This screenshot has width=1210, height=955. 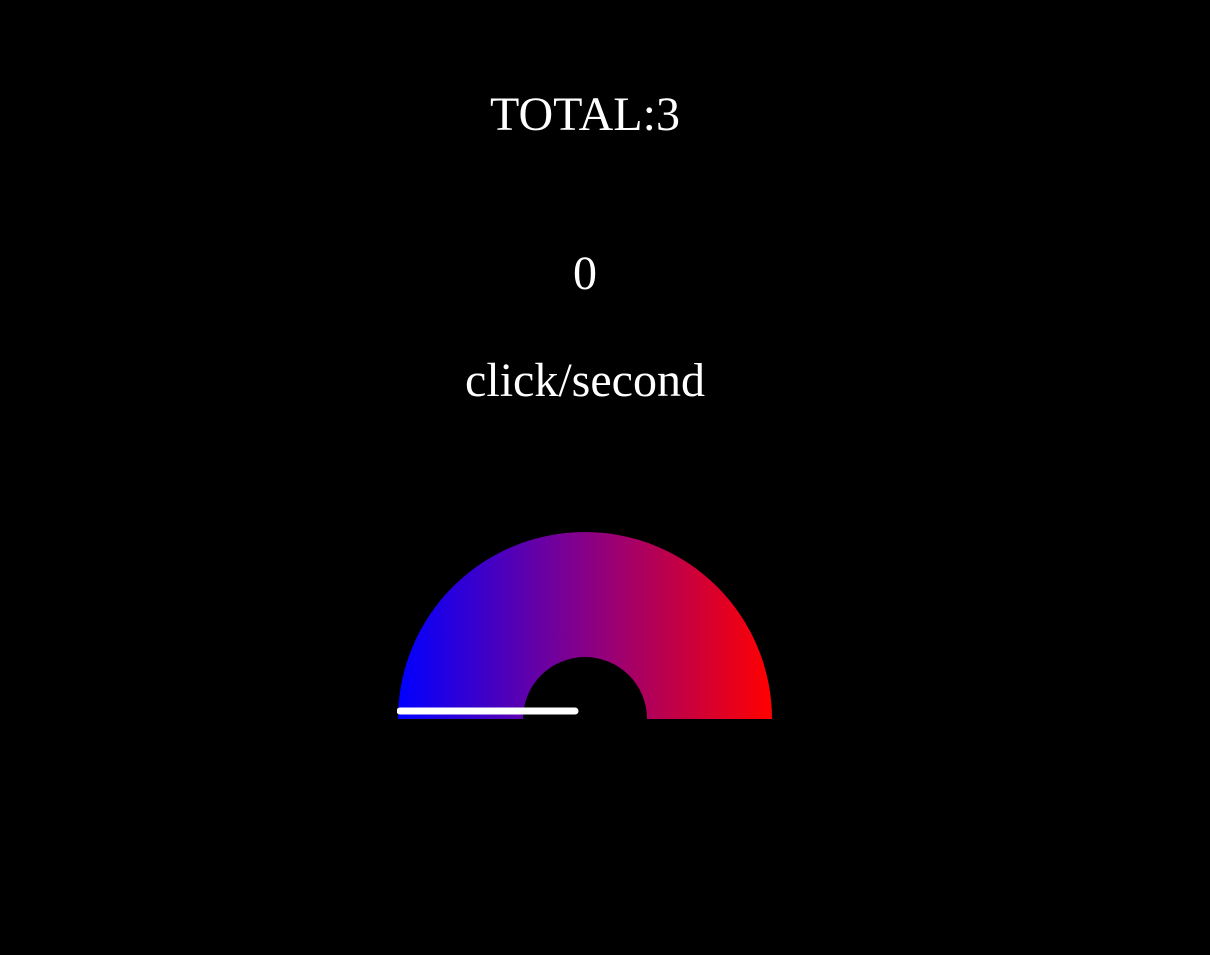 What do you see at coordinates (573, 114) in the screenshot?
I see `total-label: TOTAL:` at bounding box center [573, 114].